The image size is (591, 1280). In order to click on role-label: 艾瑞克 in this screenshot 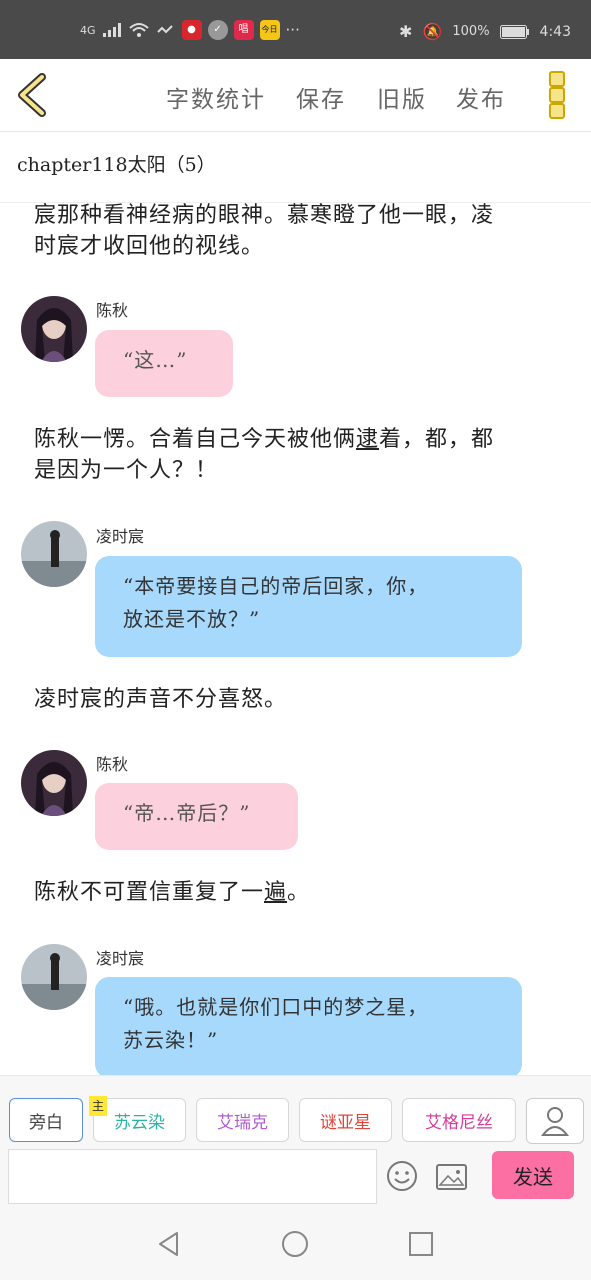, I will do `click(242, 1122)`.